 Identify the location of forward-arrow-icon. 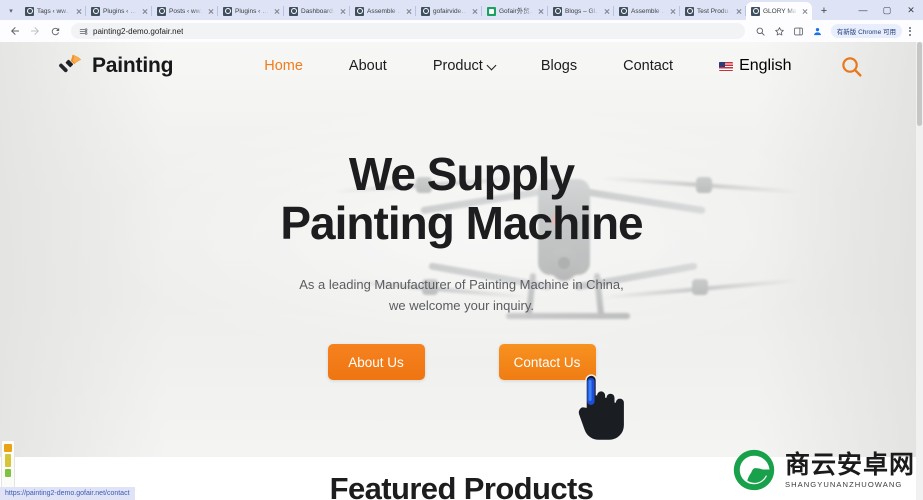
(35, 31).